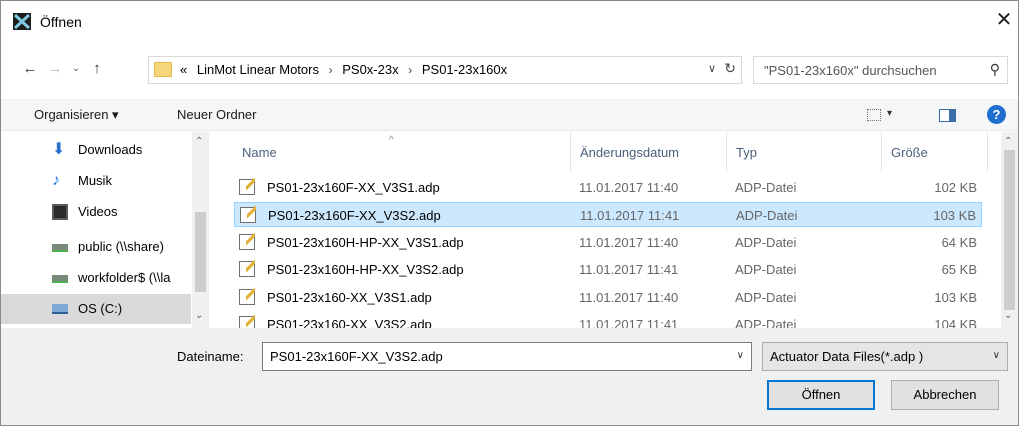 The image size is (1019, 426). I want to click on column-header-name: Name, so click(259, 152).